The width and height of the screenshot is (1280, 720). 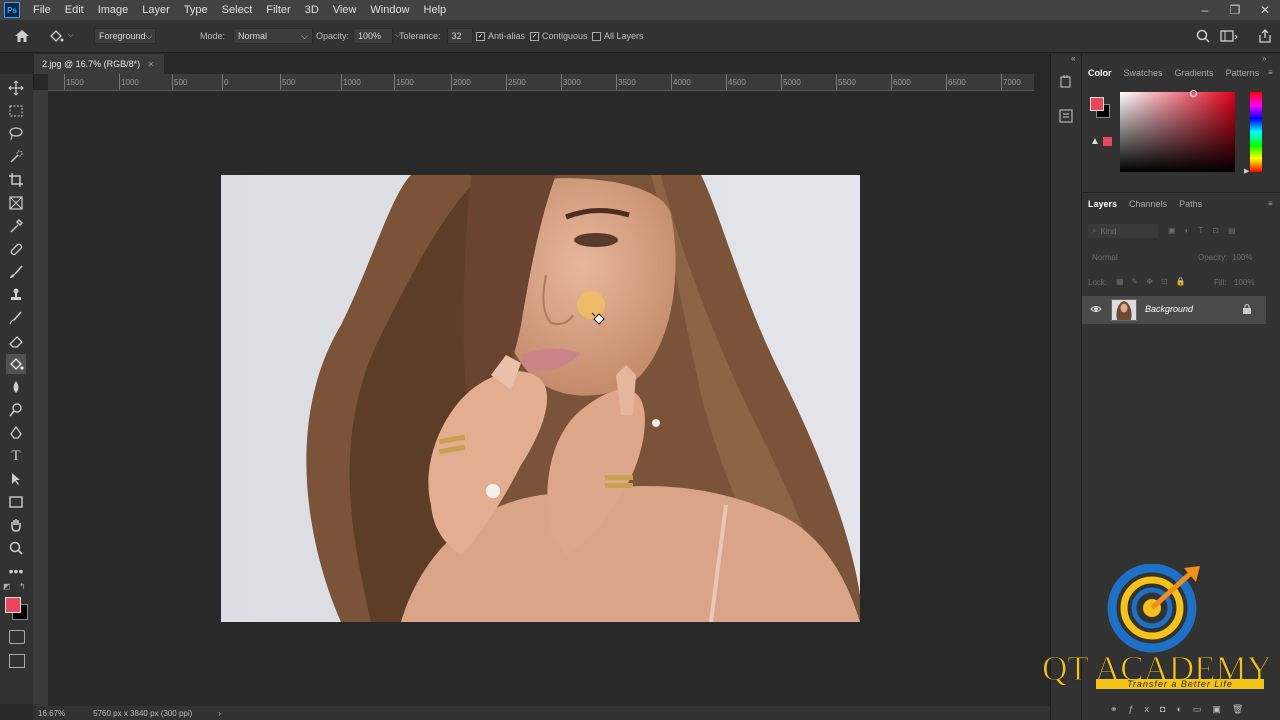 I want to click on minimize-button: –, so click(x=1205, y=10).